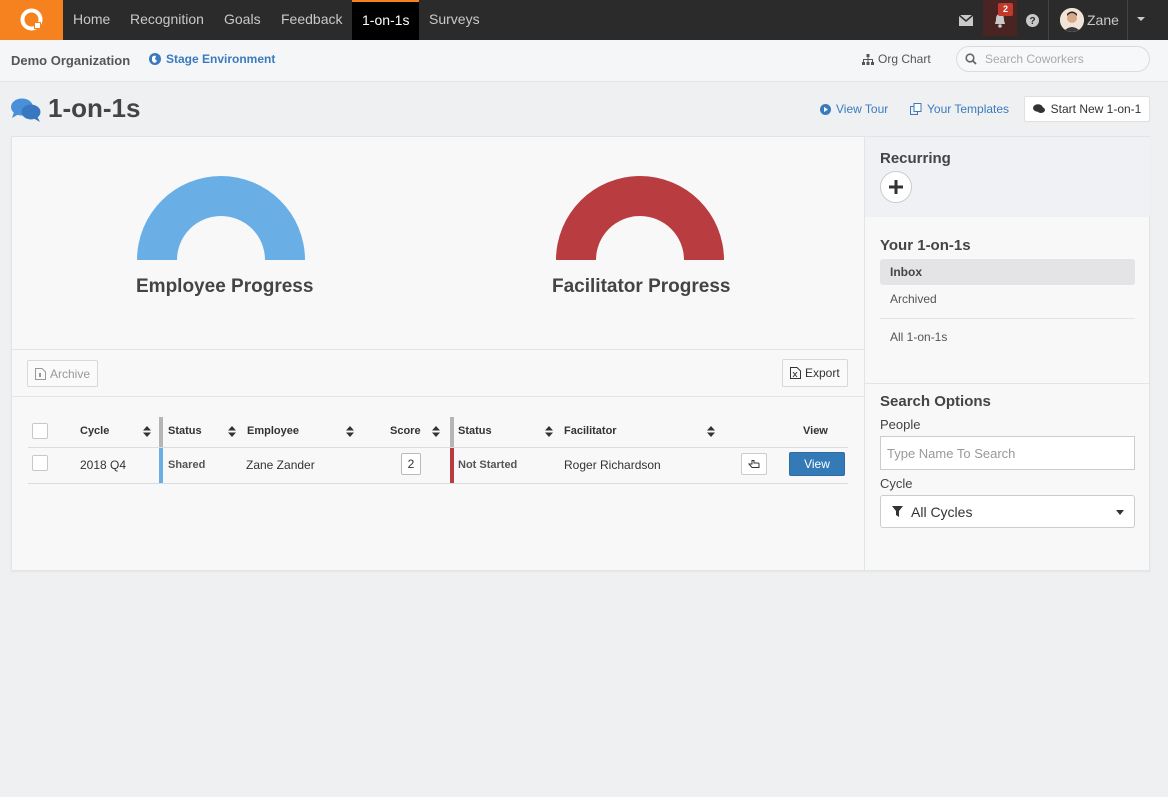 The height and width of the screenshot is (797, 1168). What do you see at coordinates (1005, 9) in the screenshot?
I see `notification-badge: 2` at bounding box center [1005, 9].